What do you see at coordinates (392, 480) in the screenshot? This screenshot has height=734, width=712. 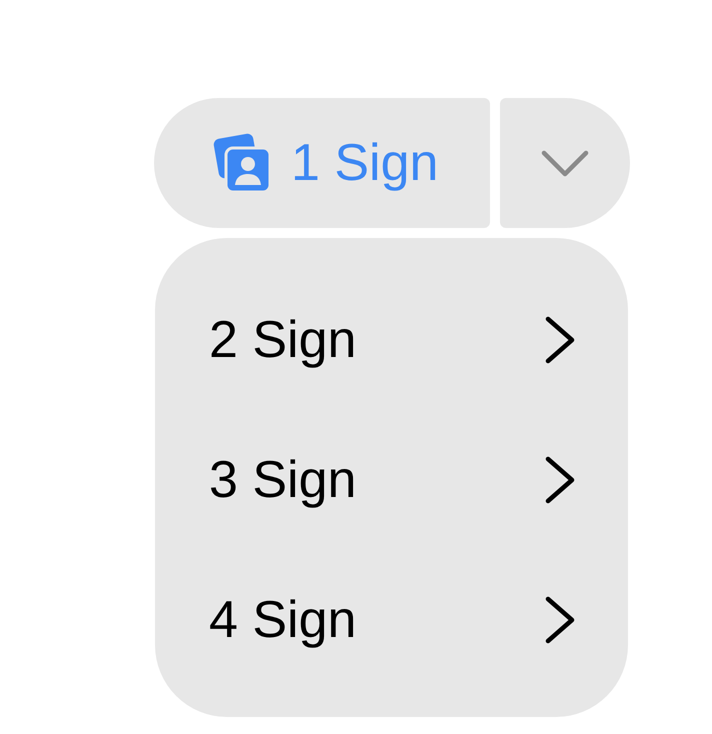 I see `menu-item: 3 Sign` at bounding box center [392, 480].